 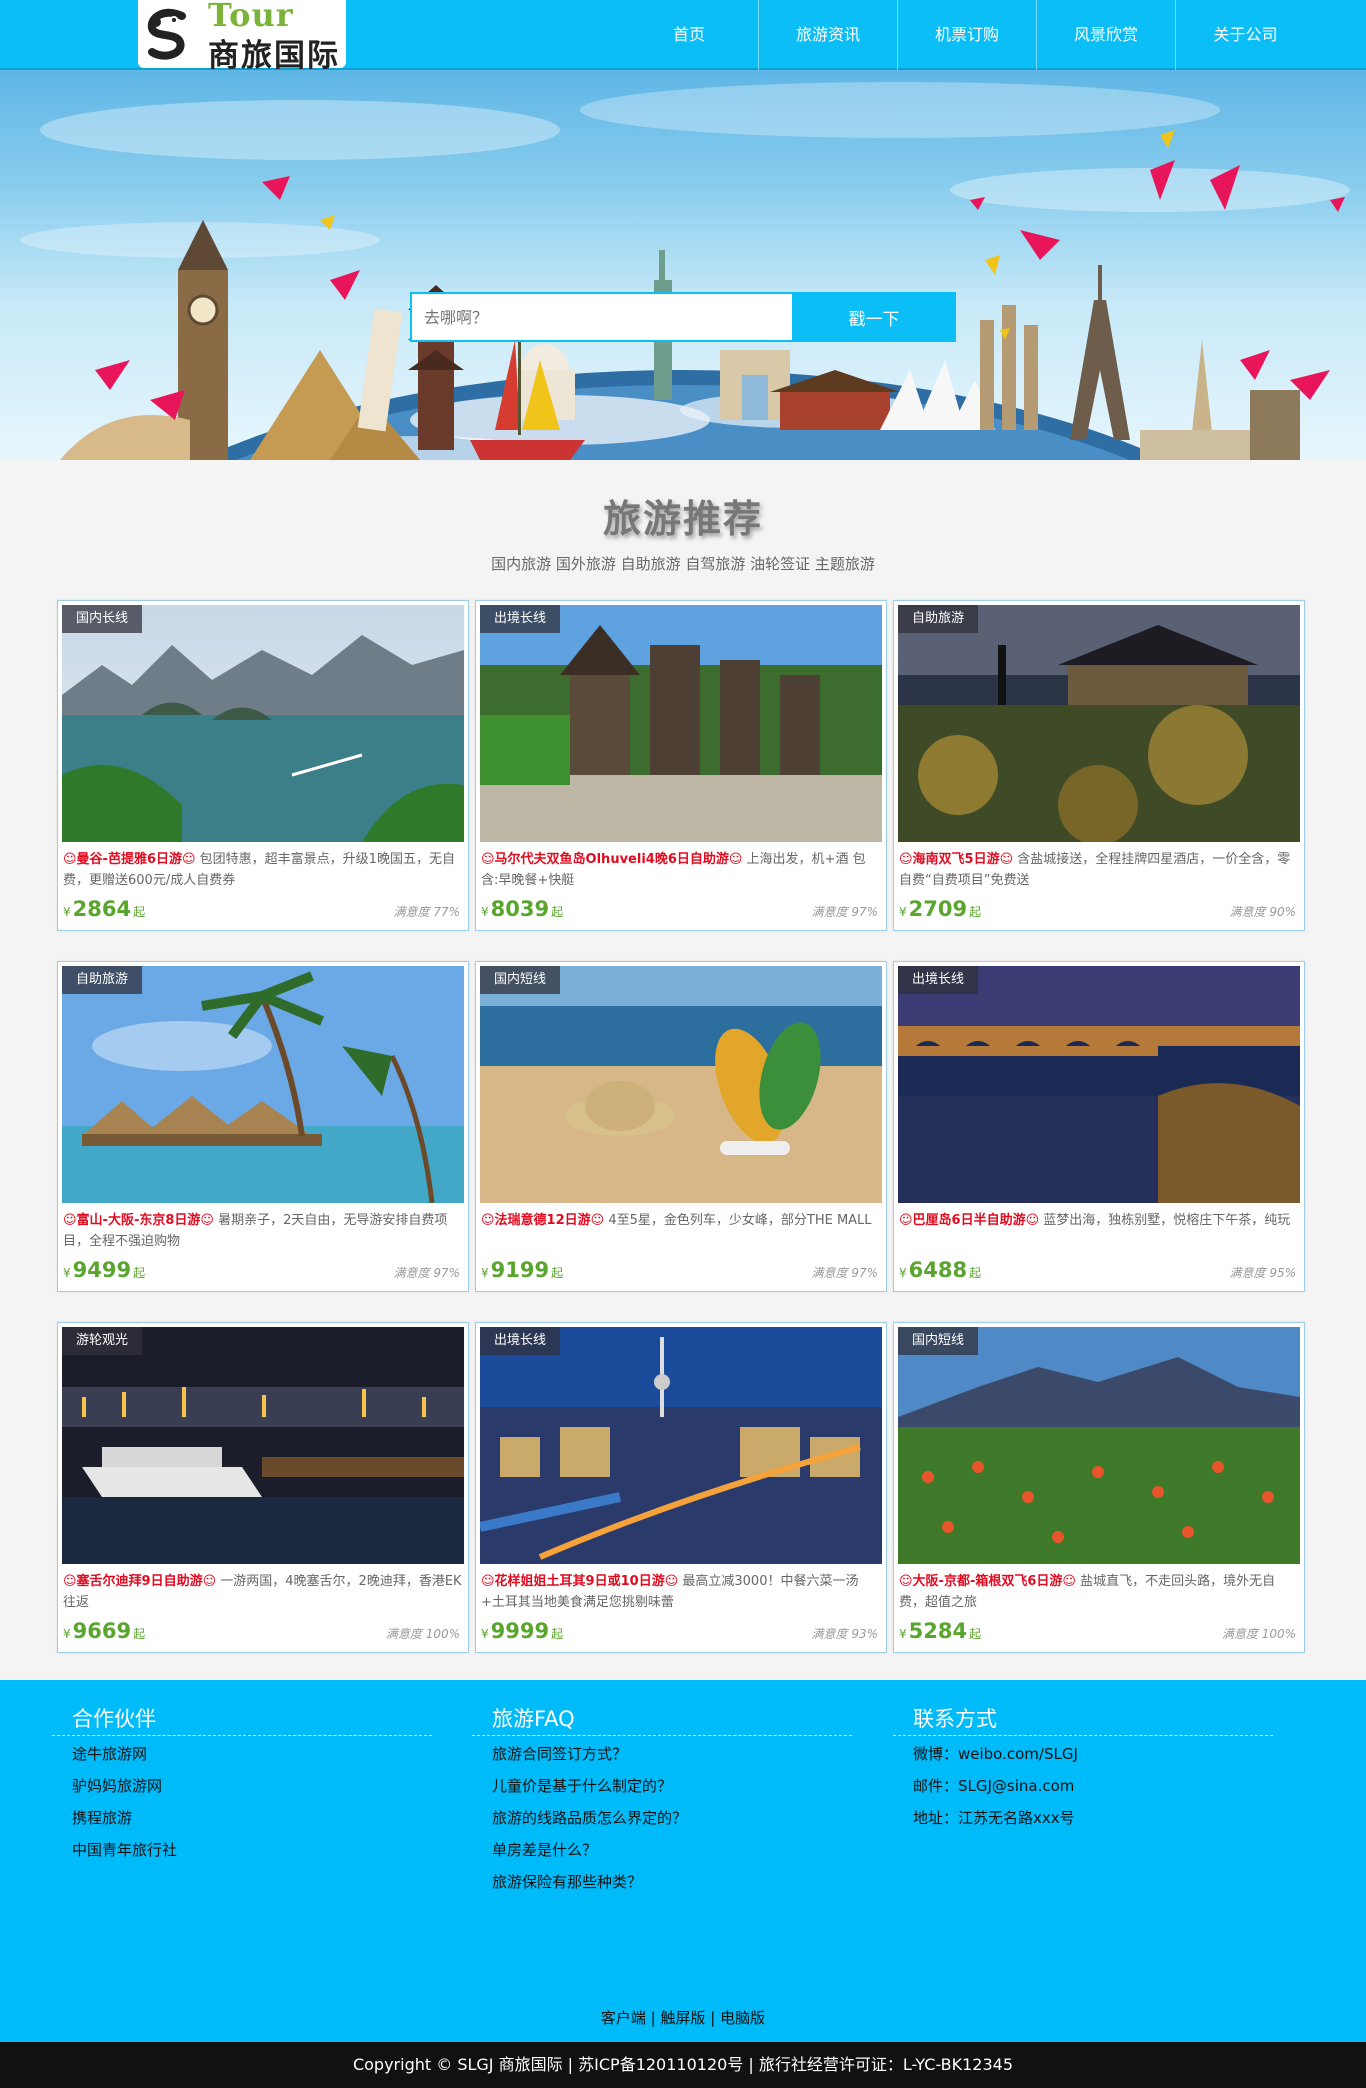 I want to click on tour-title: ☺富山-大阪-东京8日游☺, so click(x=138, y=1220).